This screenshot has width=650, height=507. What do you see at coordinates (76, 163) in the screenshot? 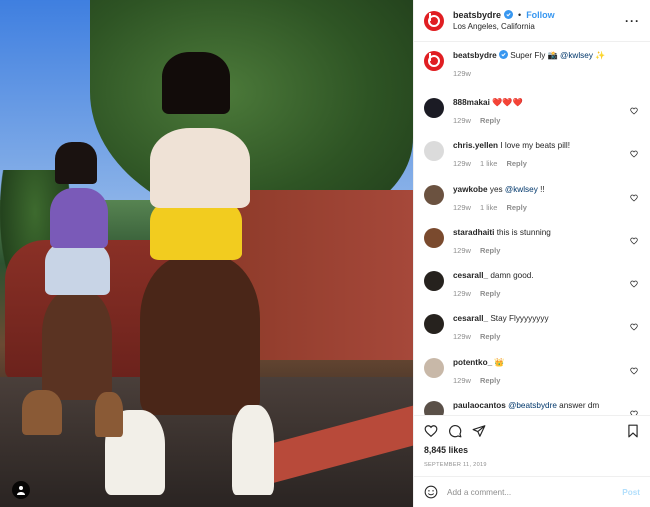
I see `person-left-hair` at bounding box center [76, 163].